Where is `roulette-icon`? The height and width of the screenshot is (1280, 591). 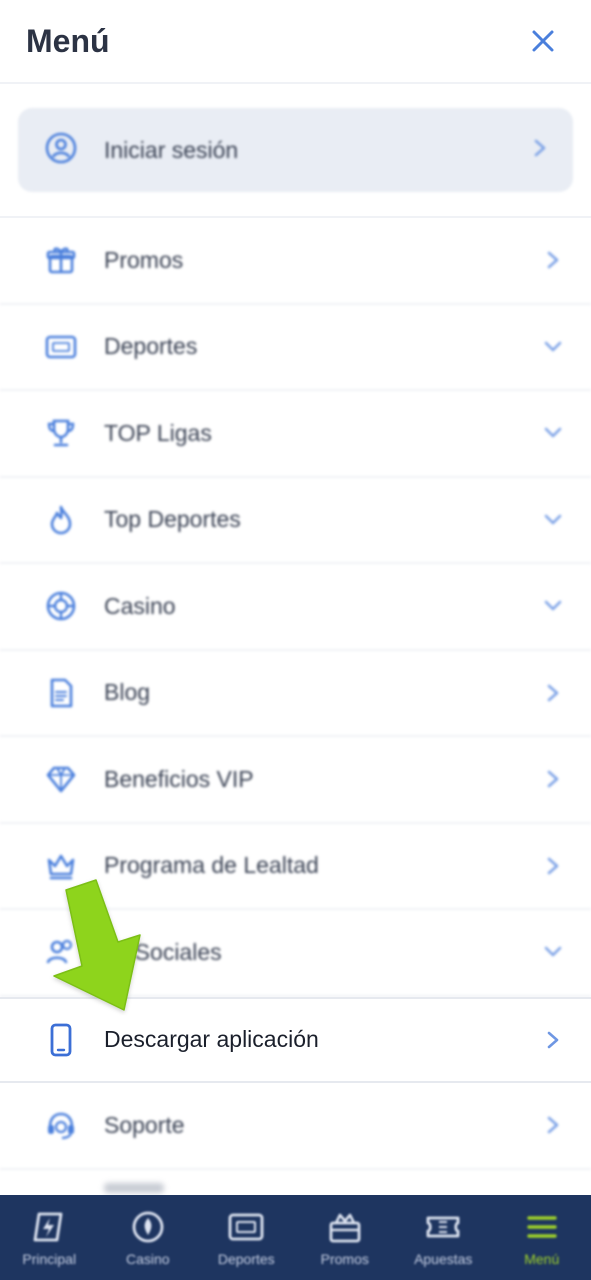
roulette-icon is located at coordinates (61, 606).